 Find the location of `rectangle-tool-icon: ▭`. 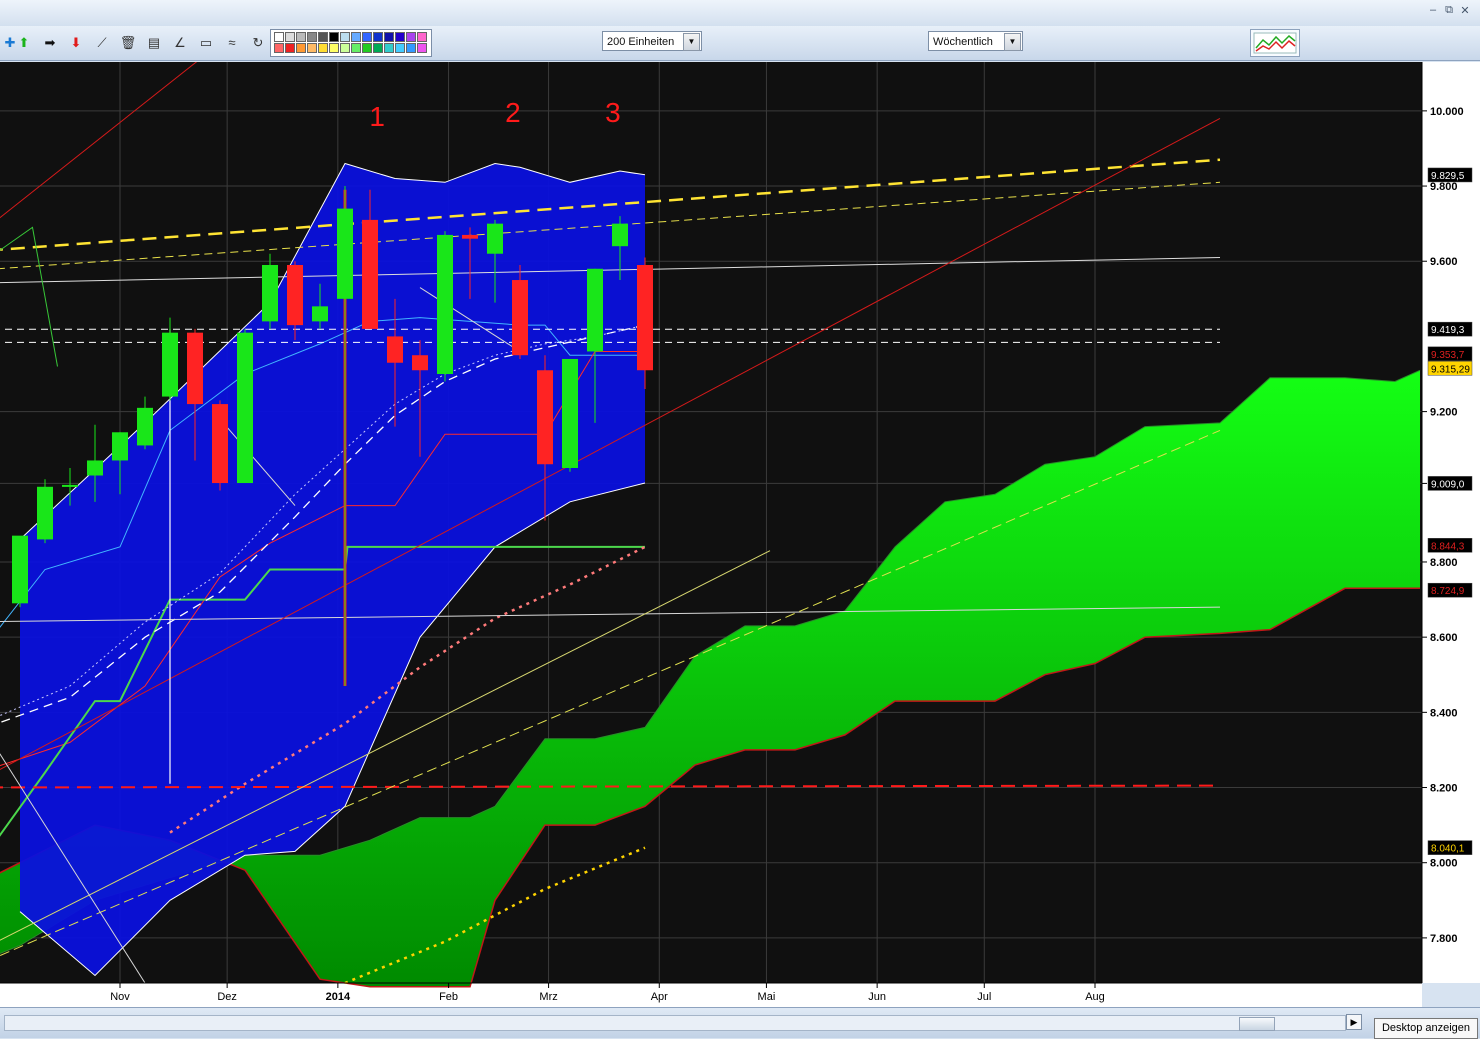

rectangle-tool-icon: ▭ is located at coordinates (206, 43).